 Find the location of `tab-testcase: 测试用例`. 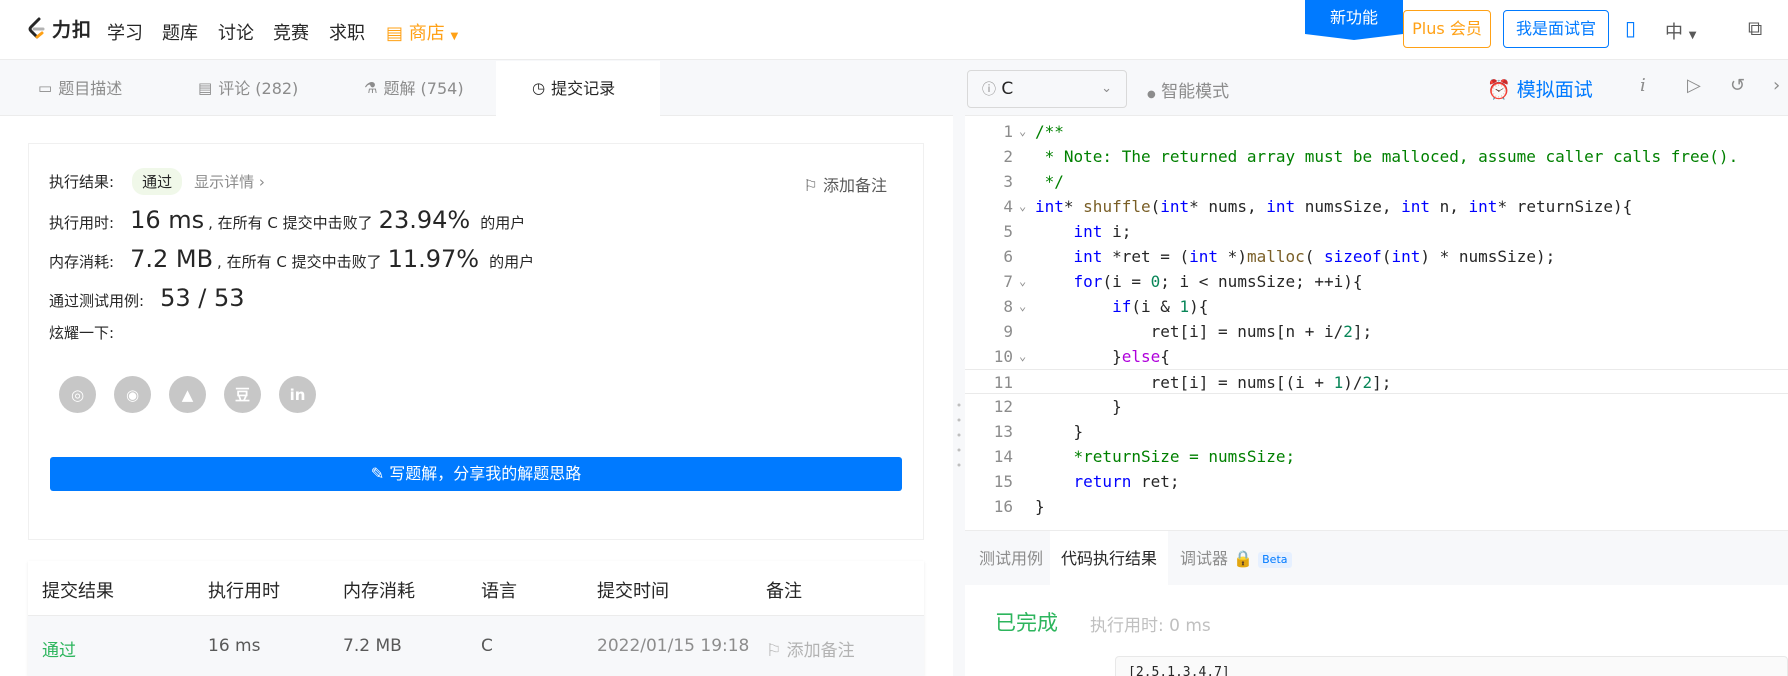

tab-testcase: 测试用例 is located at coordinates (1011, 558).